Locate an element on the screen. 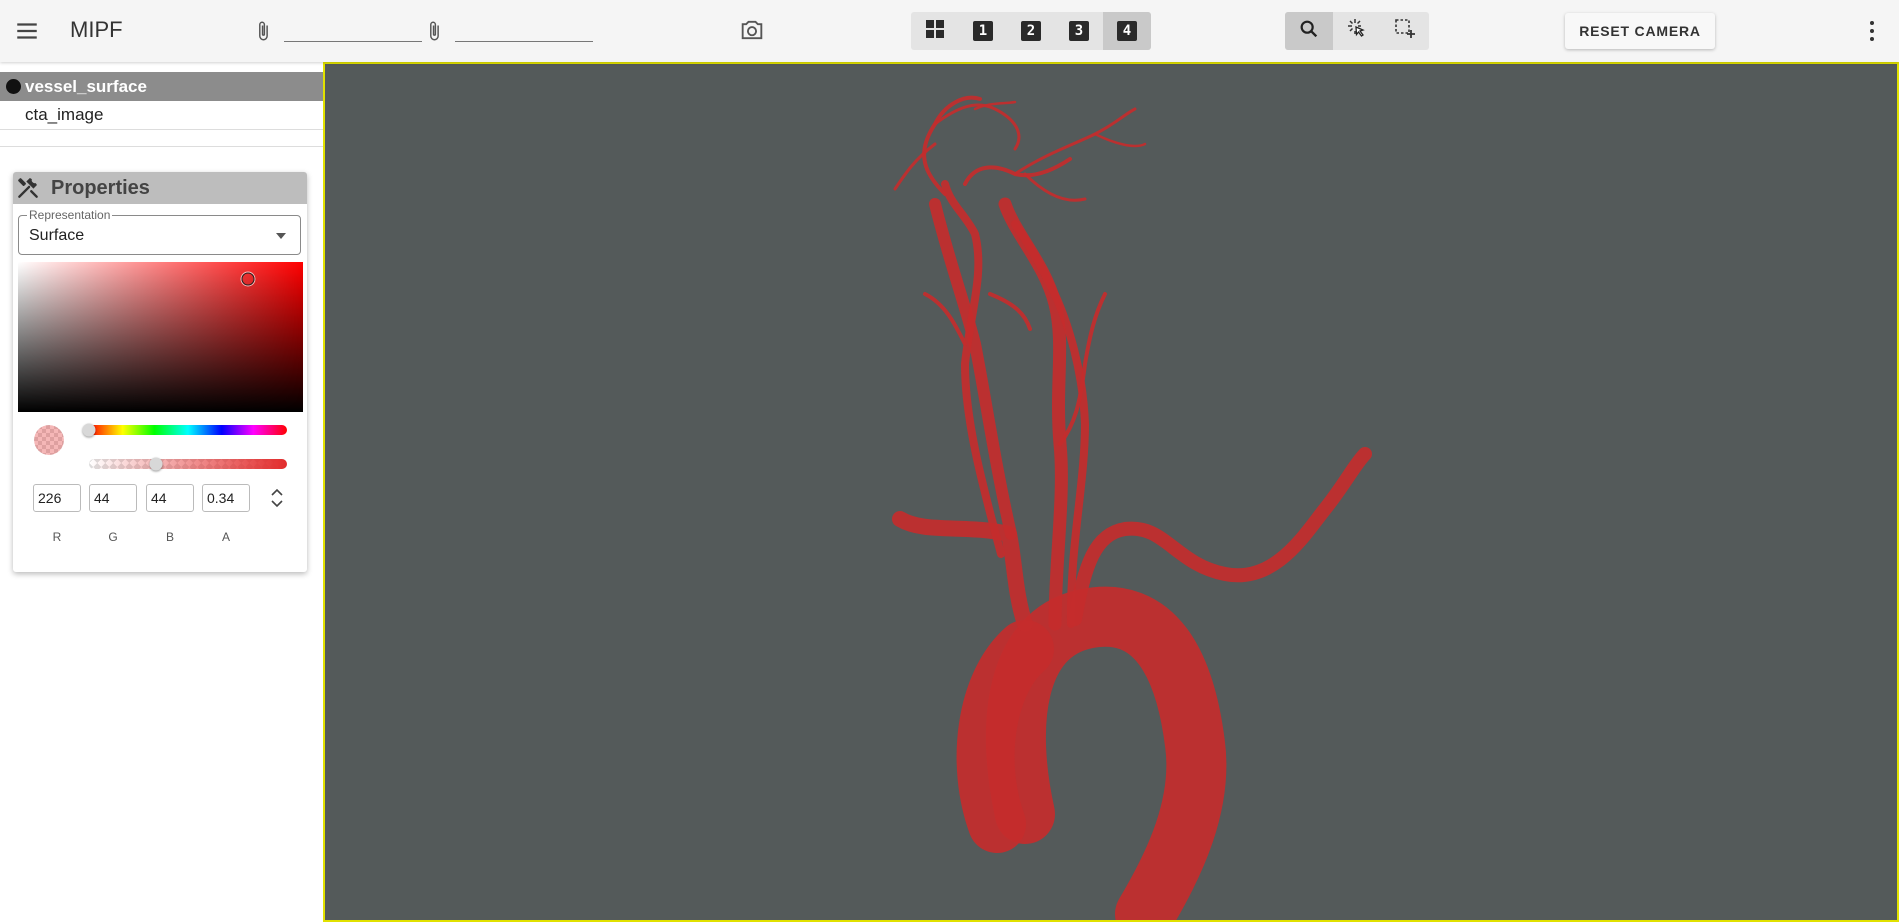 The width and height of the screenshot is (1899, 922). alpha-slider is located at coordinates (188, 464).